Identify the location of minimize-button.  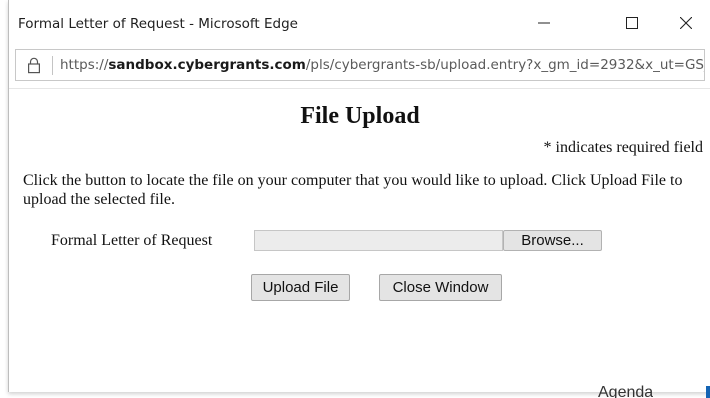
(544, 23).